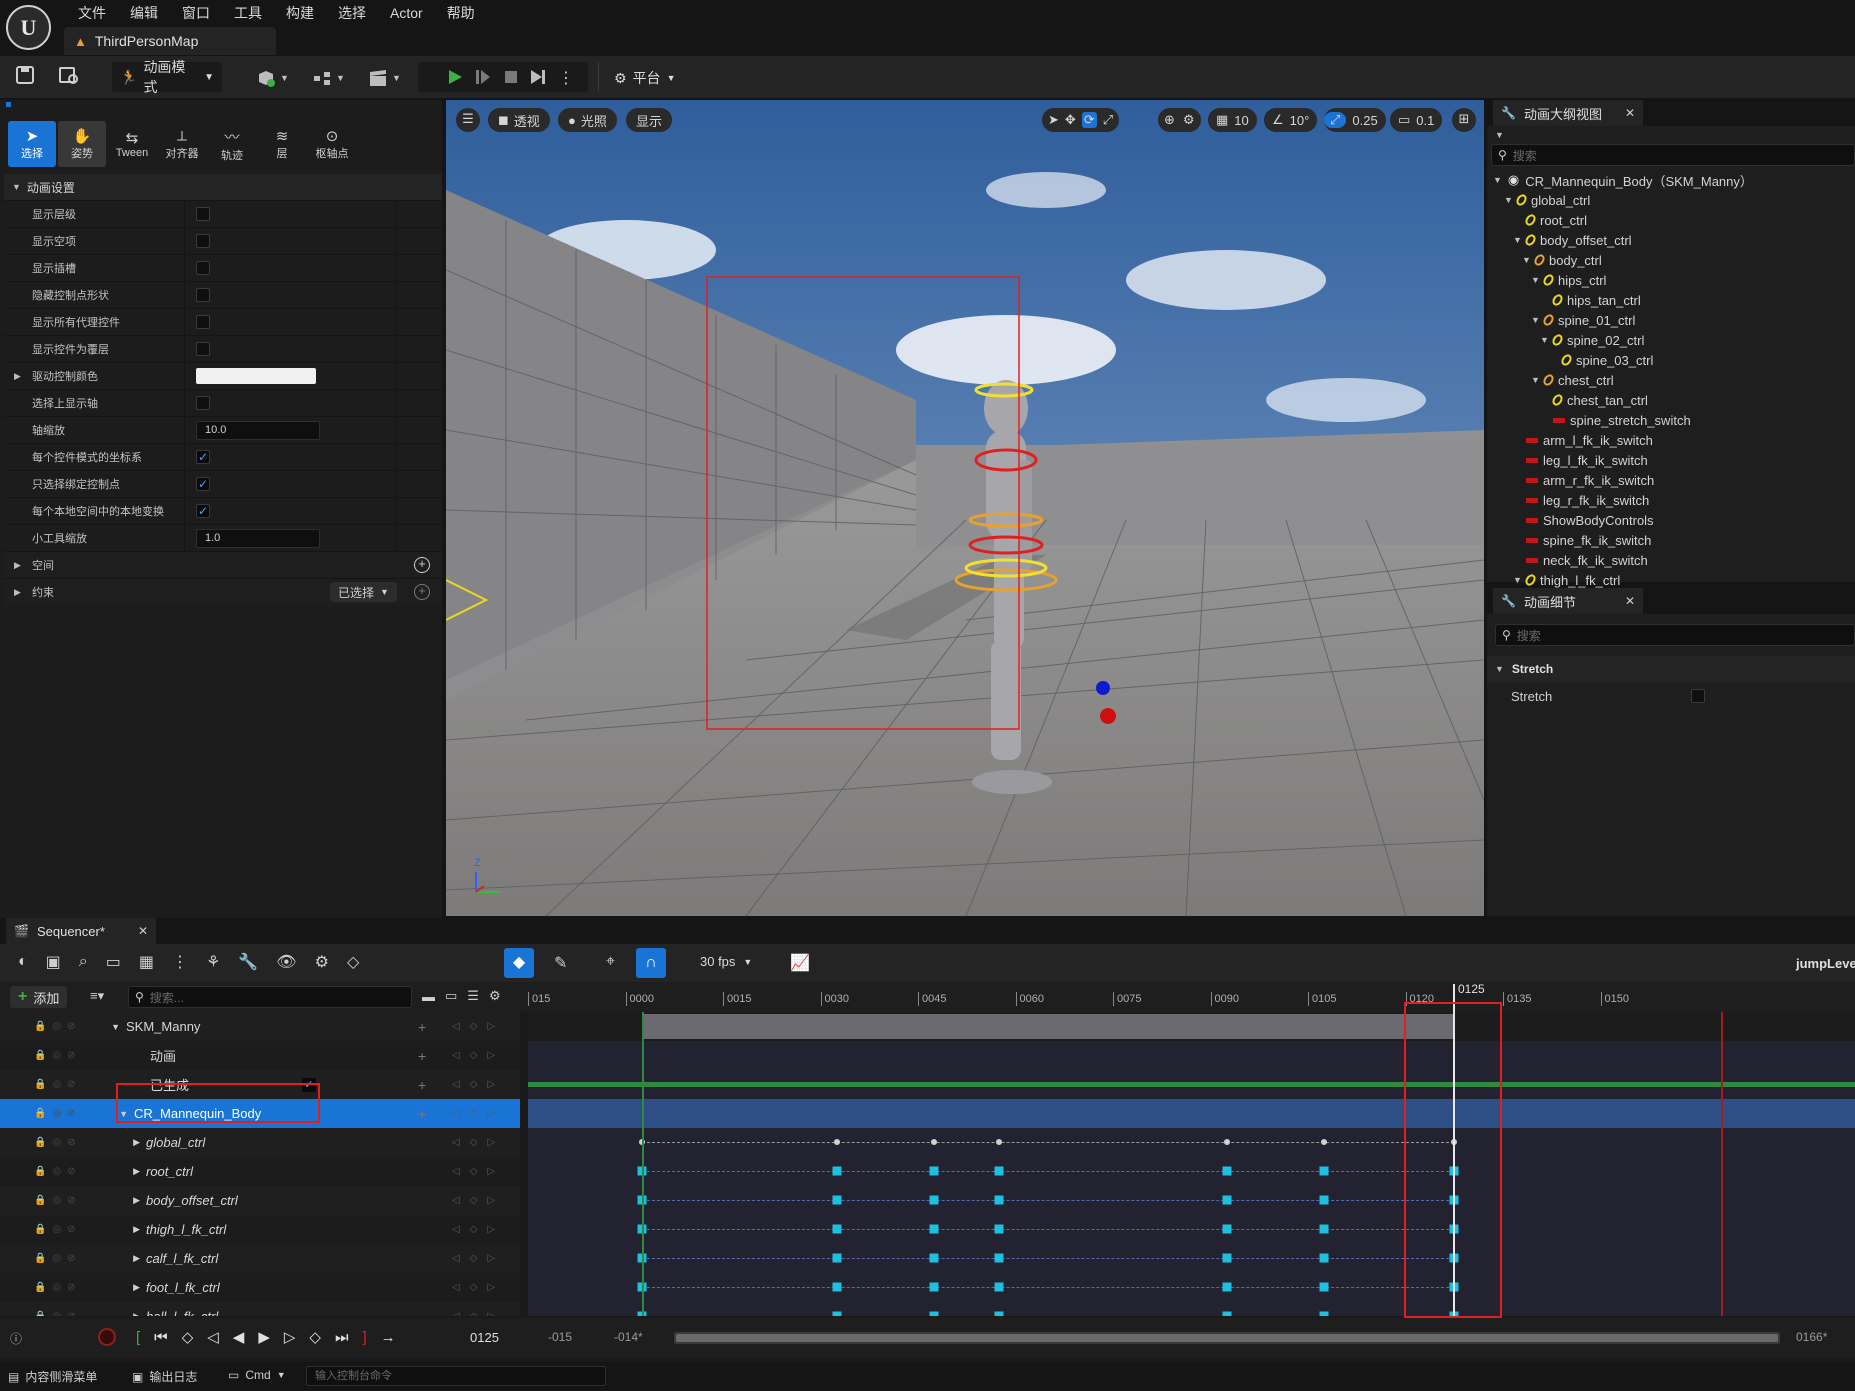  I want to click on viewport-layout-icon: ⊞, so click(1464, 120).